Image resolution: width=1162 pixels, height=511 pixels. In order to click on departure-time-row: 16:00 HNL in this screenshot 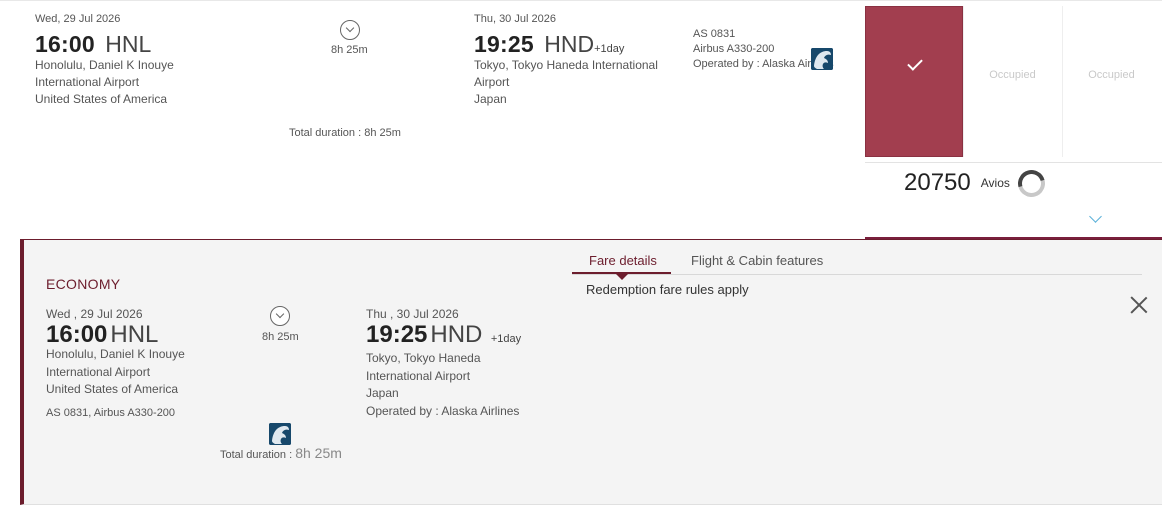, I will do `click(93, 44)`.